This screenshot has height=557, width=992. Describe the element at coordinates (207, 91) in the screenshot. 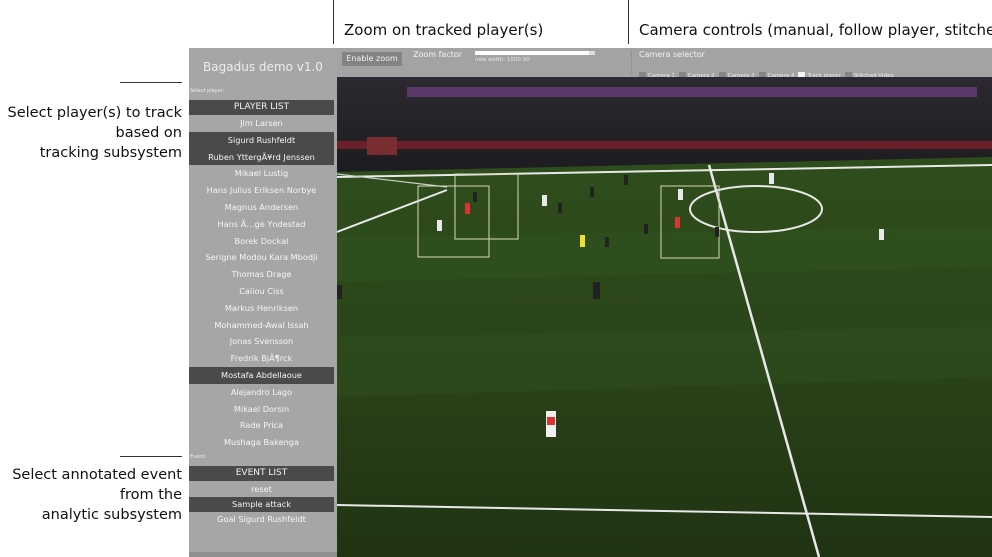

I see `select-player-label: Select player:` at that location.